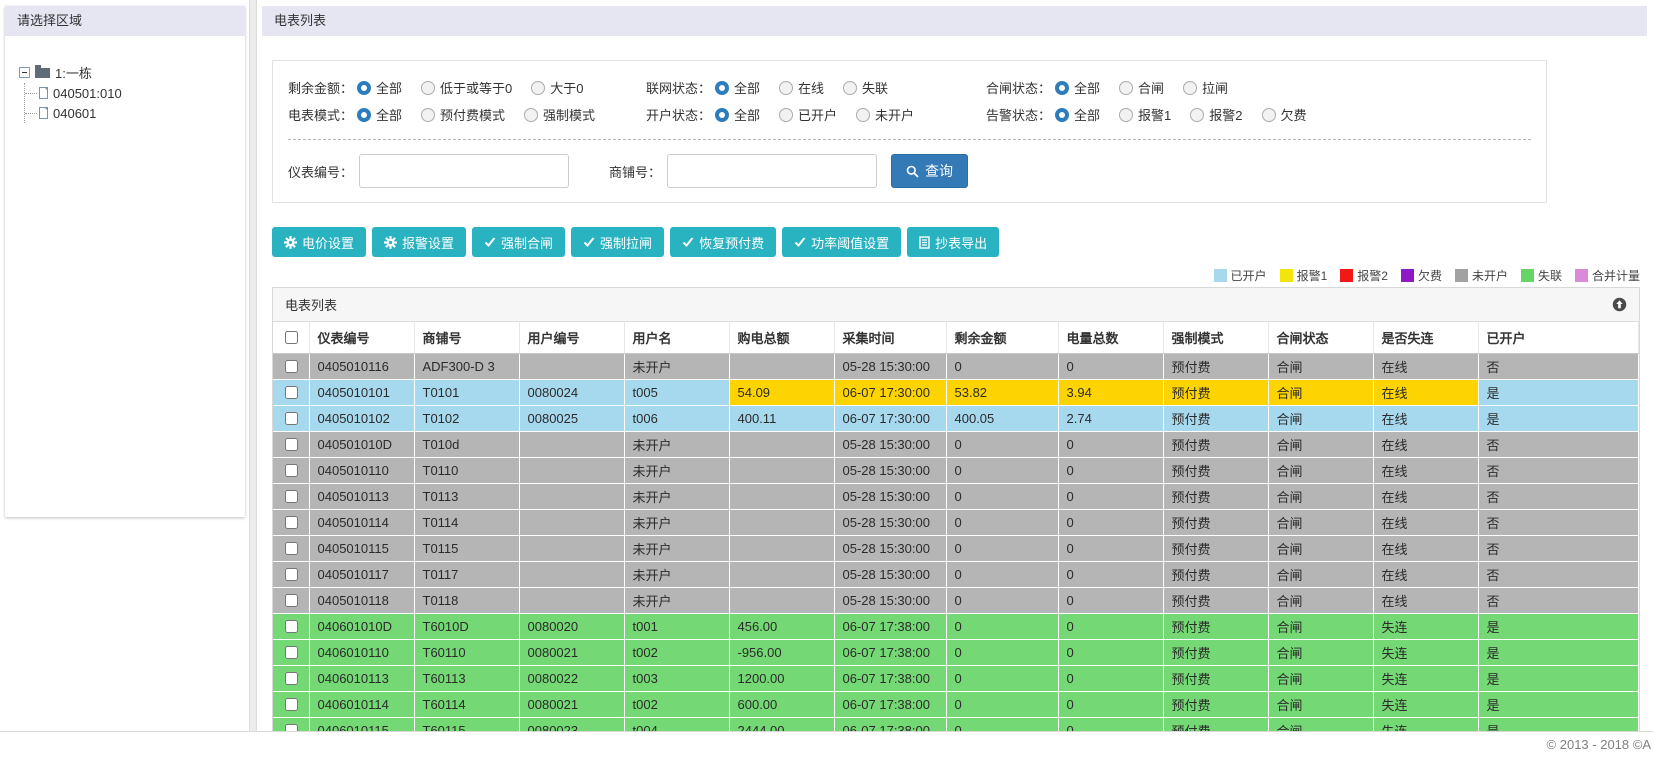 This screenshot has width=1653, height=784. Describe the element at coordinates (885, 114) in the screenshot. I see `radio-option-未开户: 未开户` at that location.